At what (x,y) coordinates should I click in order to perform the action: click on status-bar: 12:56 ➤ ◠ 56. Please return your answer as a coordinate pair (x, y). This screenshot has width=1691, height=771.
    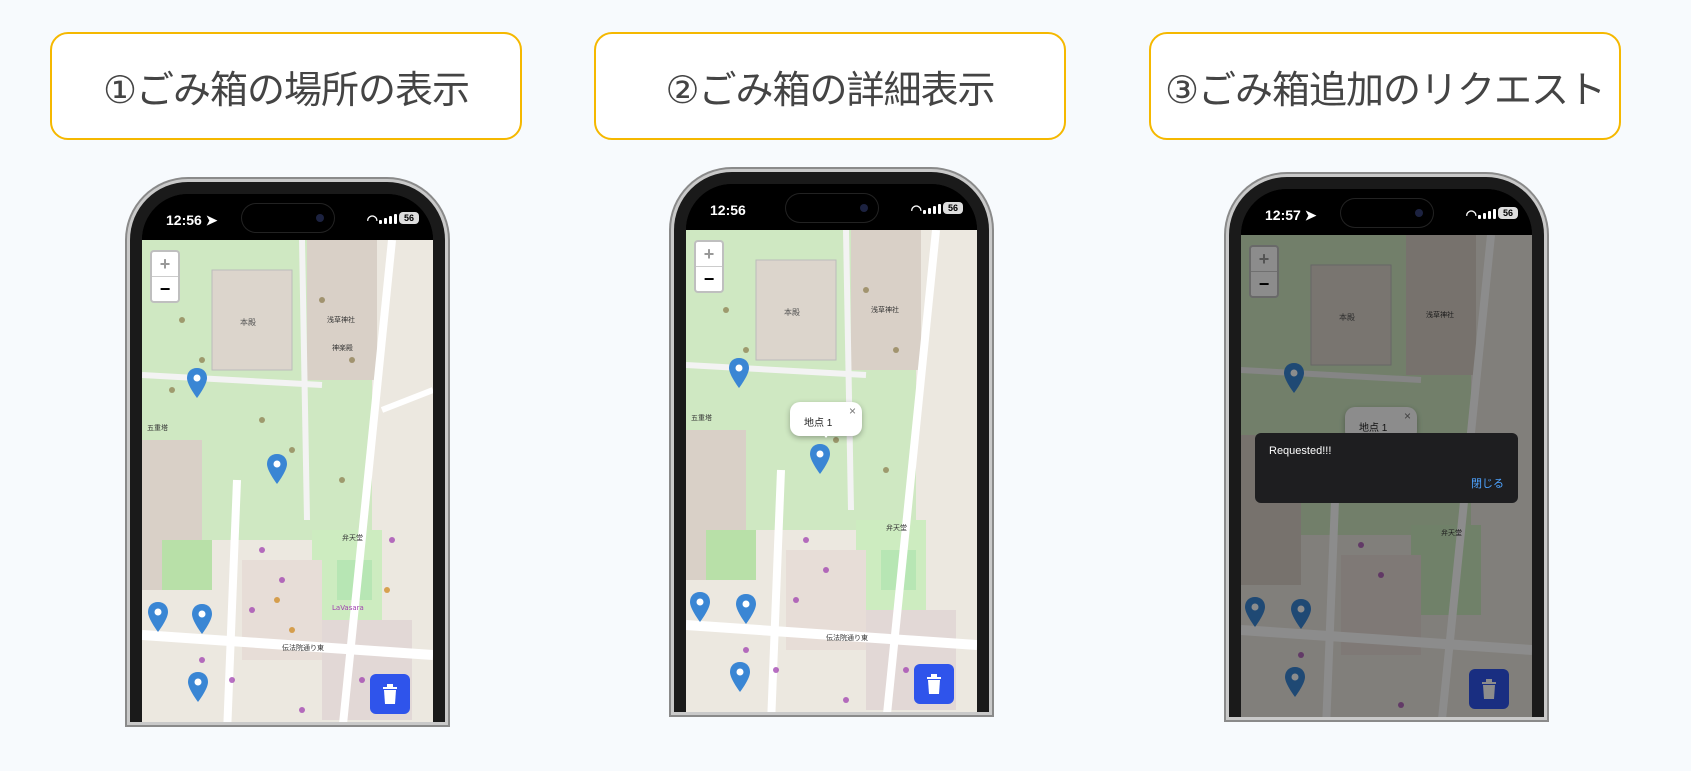
    Looking at the image, I should click on (287, 217).